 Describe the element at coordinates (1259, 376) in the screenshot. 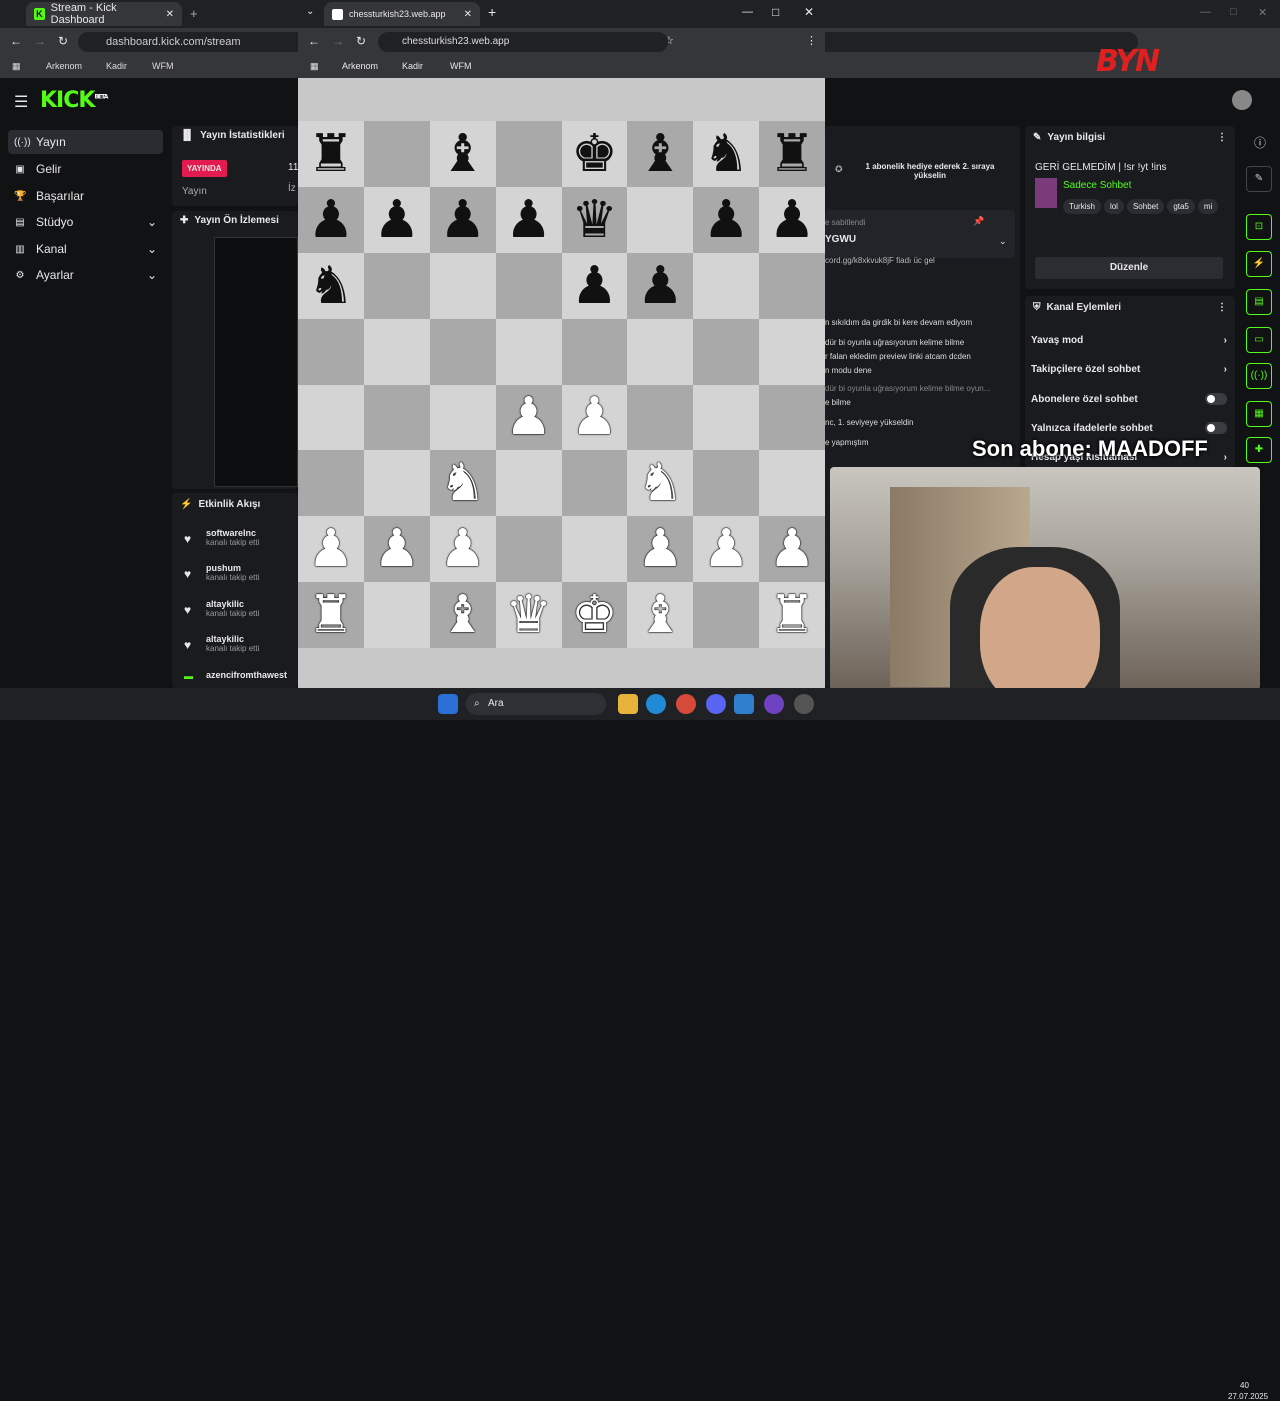

I see `rail-broadcast-icon: ((·))` at that location.